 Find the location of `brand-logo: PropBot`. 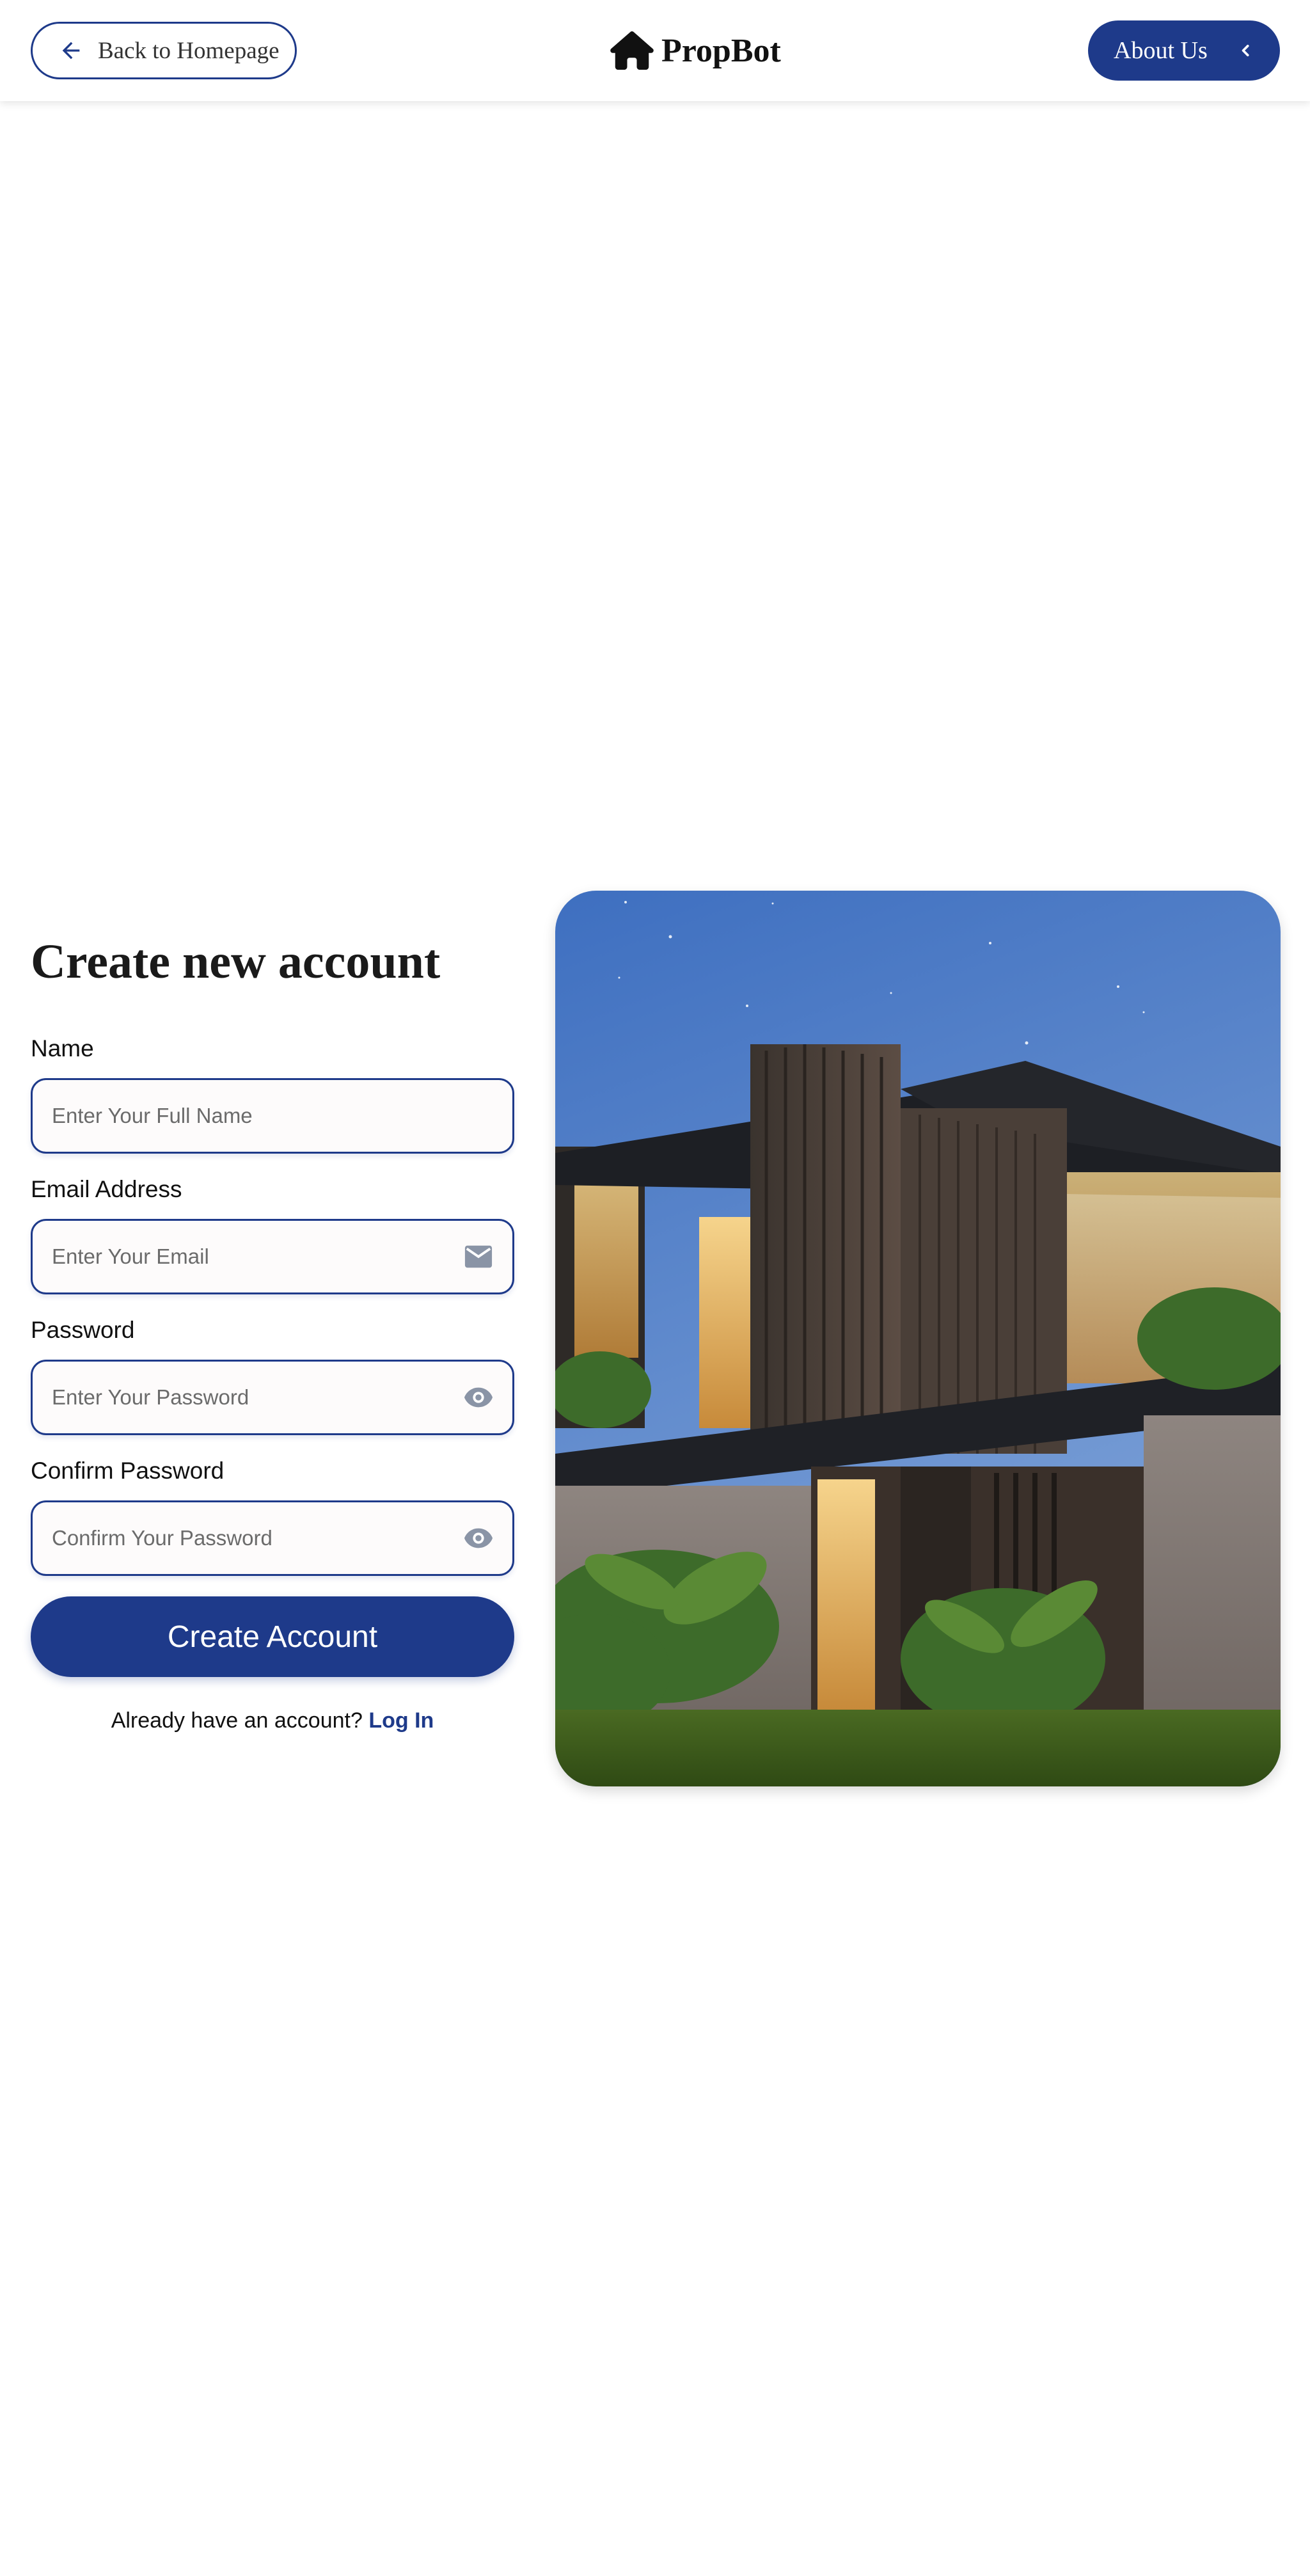

brand-logo: PropBot is located at coordinates (695, 51).